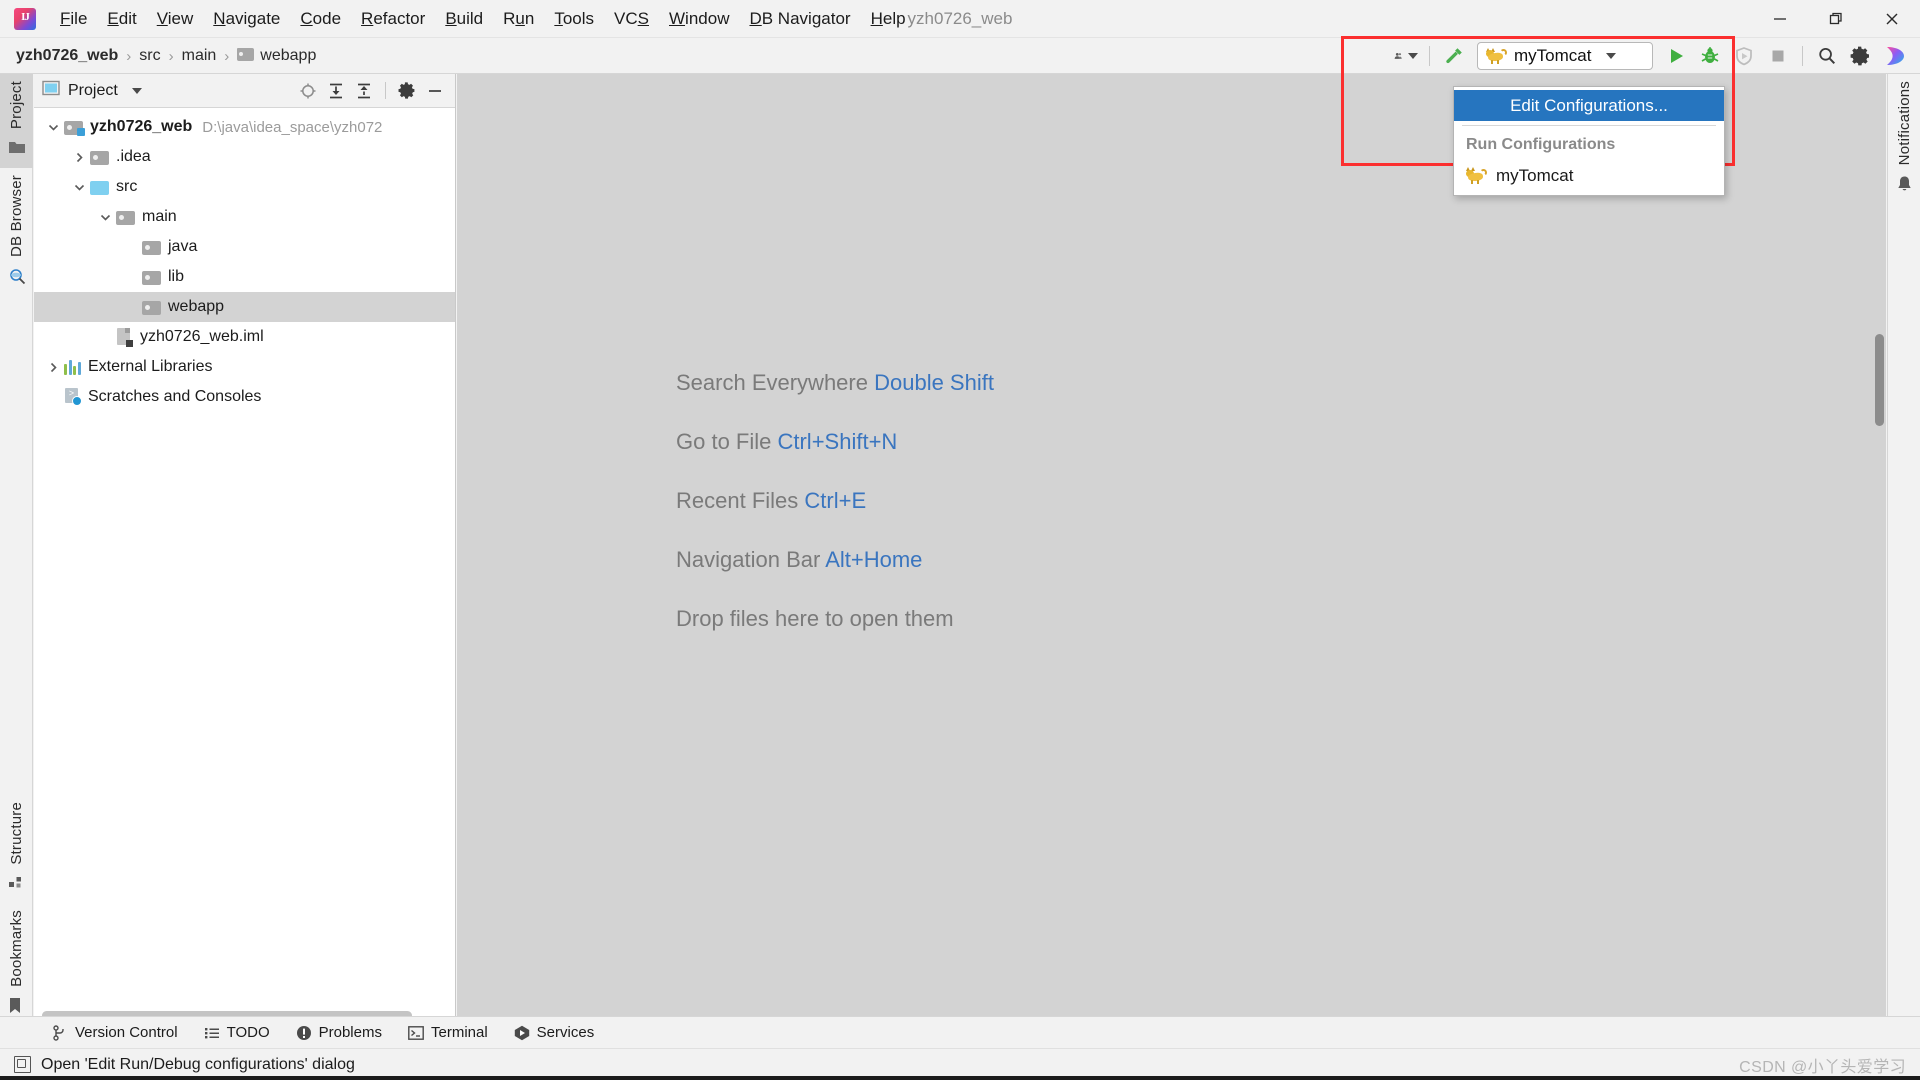 The width and height of the screenshot is (1920, 1080). I want to click on menu-vcs: VCS, so click(631, 19).